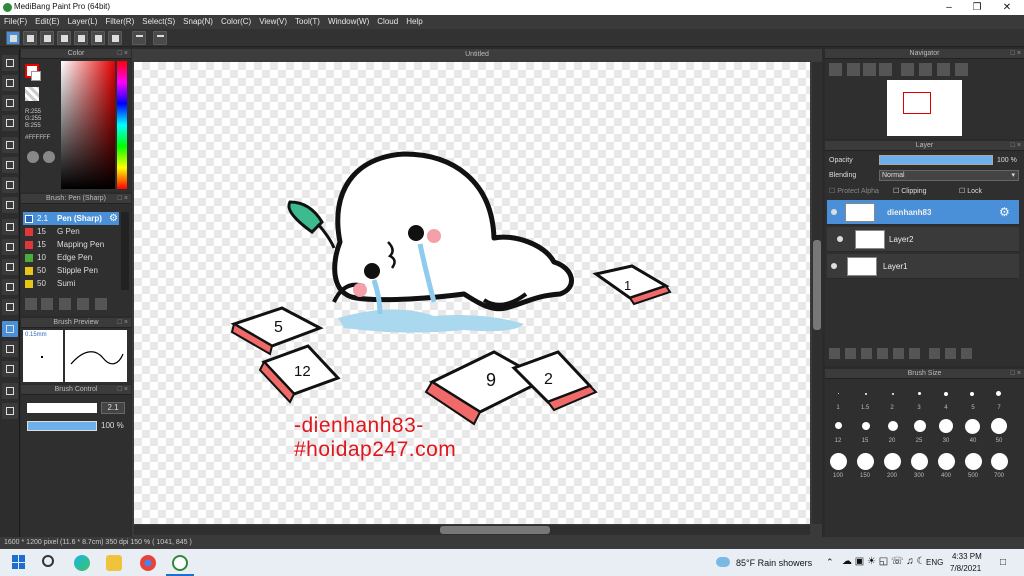 The image size is (1024, 576). Describe the element at coordinates (414, 20) in the screenshot. I see `menu-help: Help` at that location.